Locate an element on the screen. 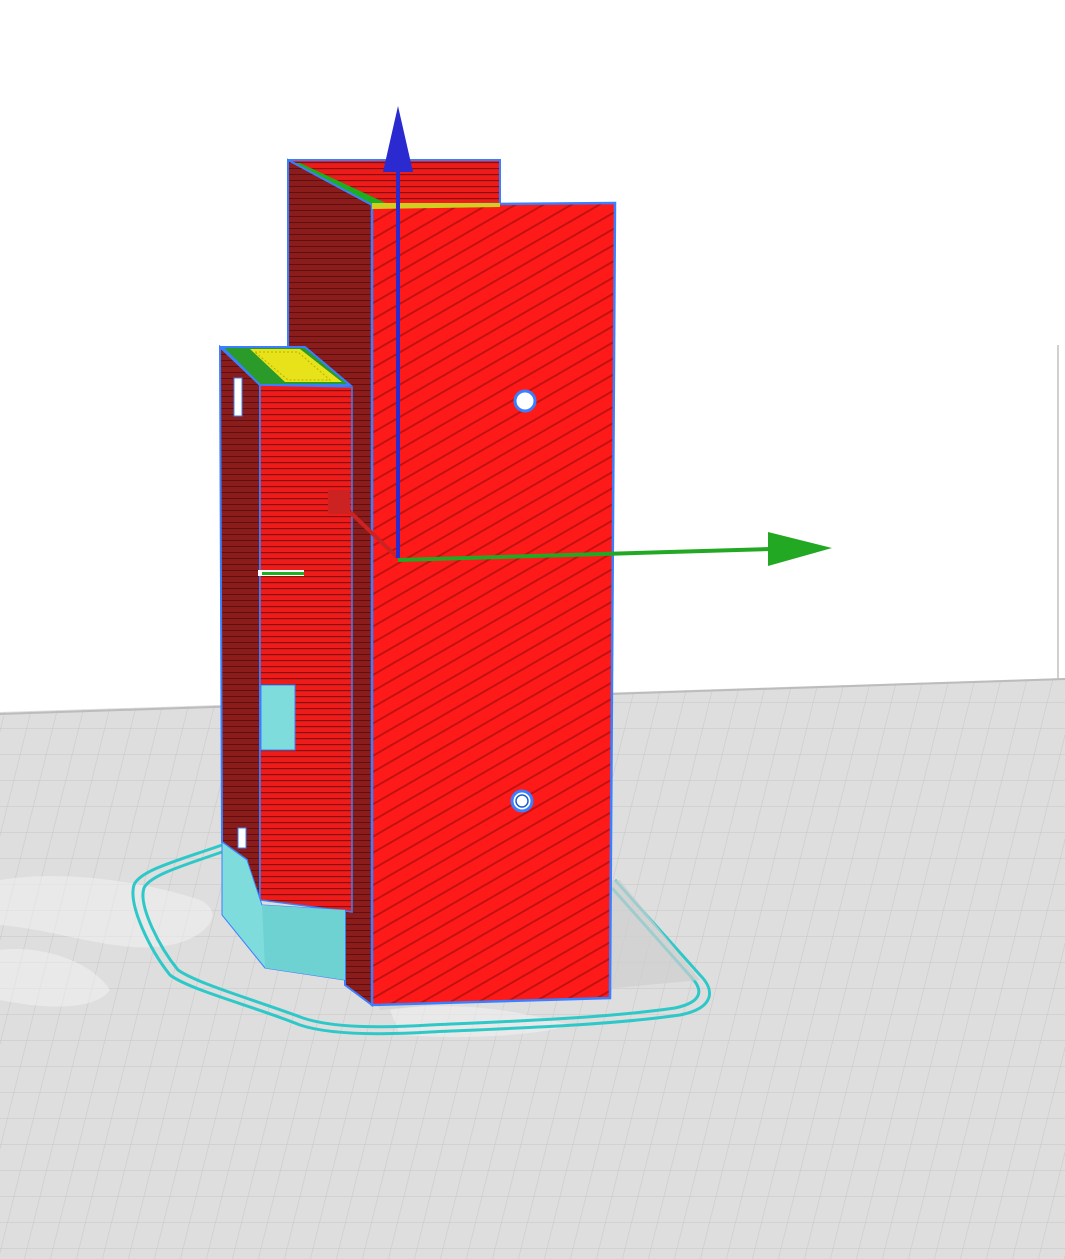 This screenshot has width=1065, height=1259. low-block-left-face is located at coordinates (239, 623).